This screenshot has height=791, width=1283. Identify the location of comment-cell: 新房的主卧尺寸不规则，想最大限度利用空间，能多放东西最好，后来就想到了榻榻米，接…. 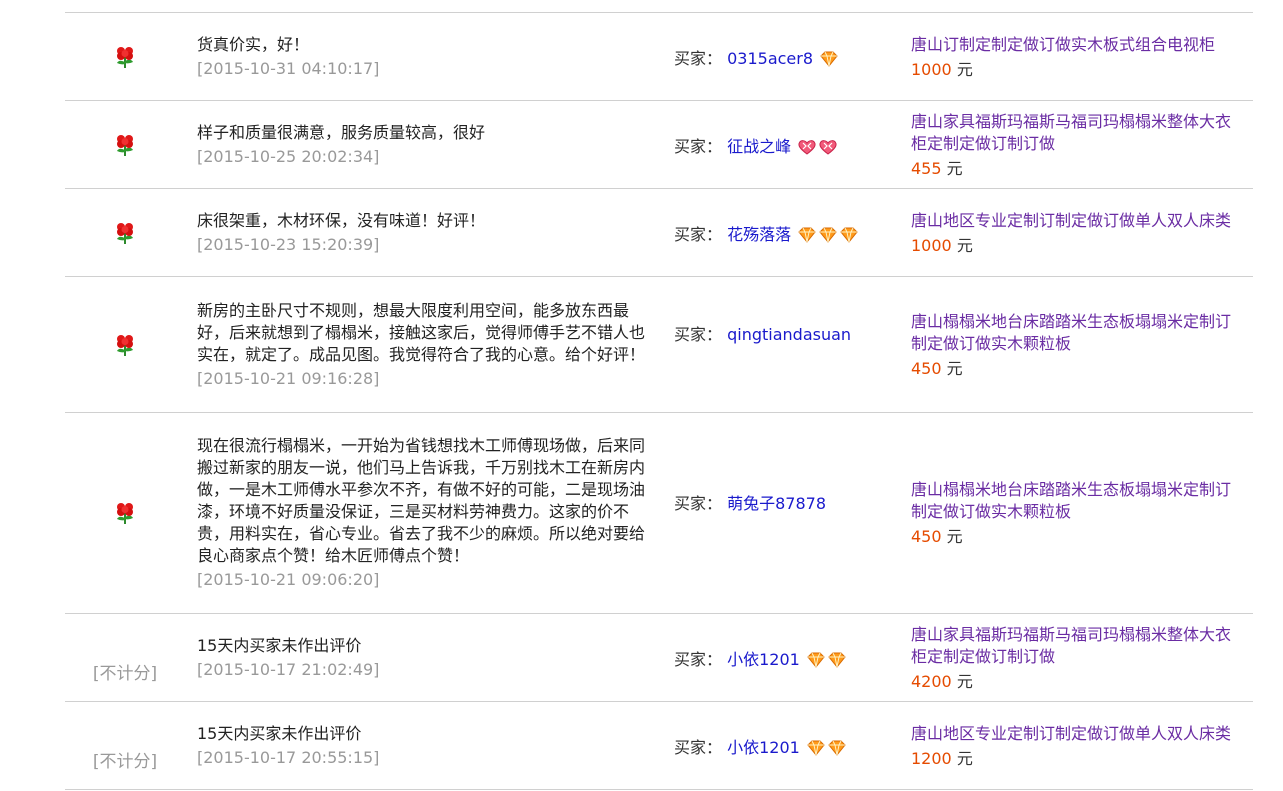
(427, 344).